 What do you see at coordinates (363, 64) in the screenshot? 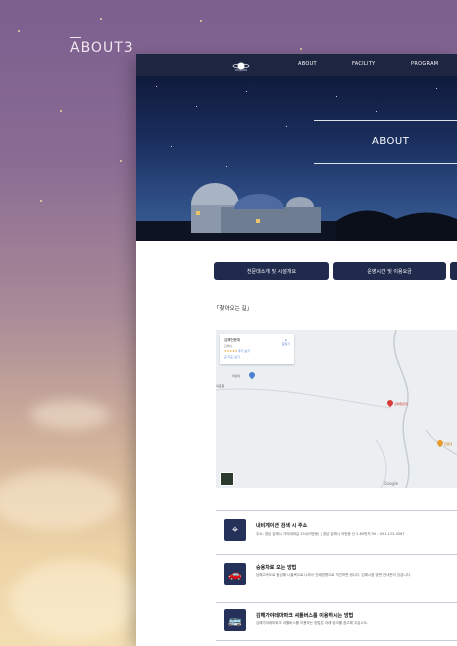
I see `nav-facility: FACILITY` at bounding box center [363, 64].